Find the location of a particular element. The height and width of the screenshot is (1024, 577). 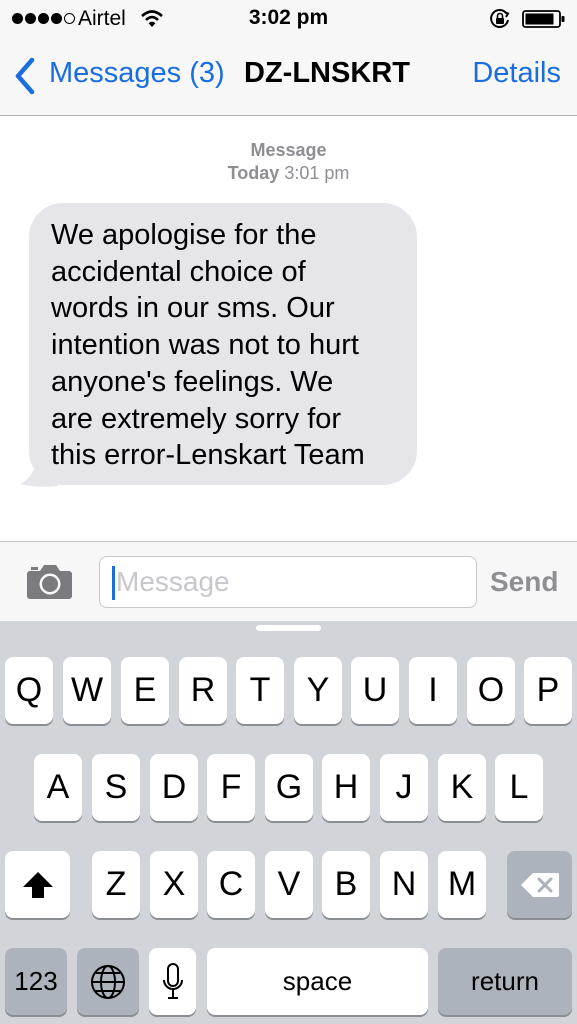

navigation-bar: Messages (3) DZ-LNSKRT Details is located at coordinates (288, 77).